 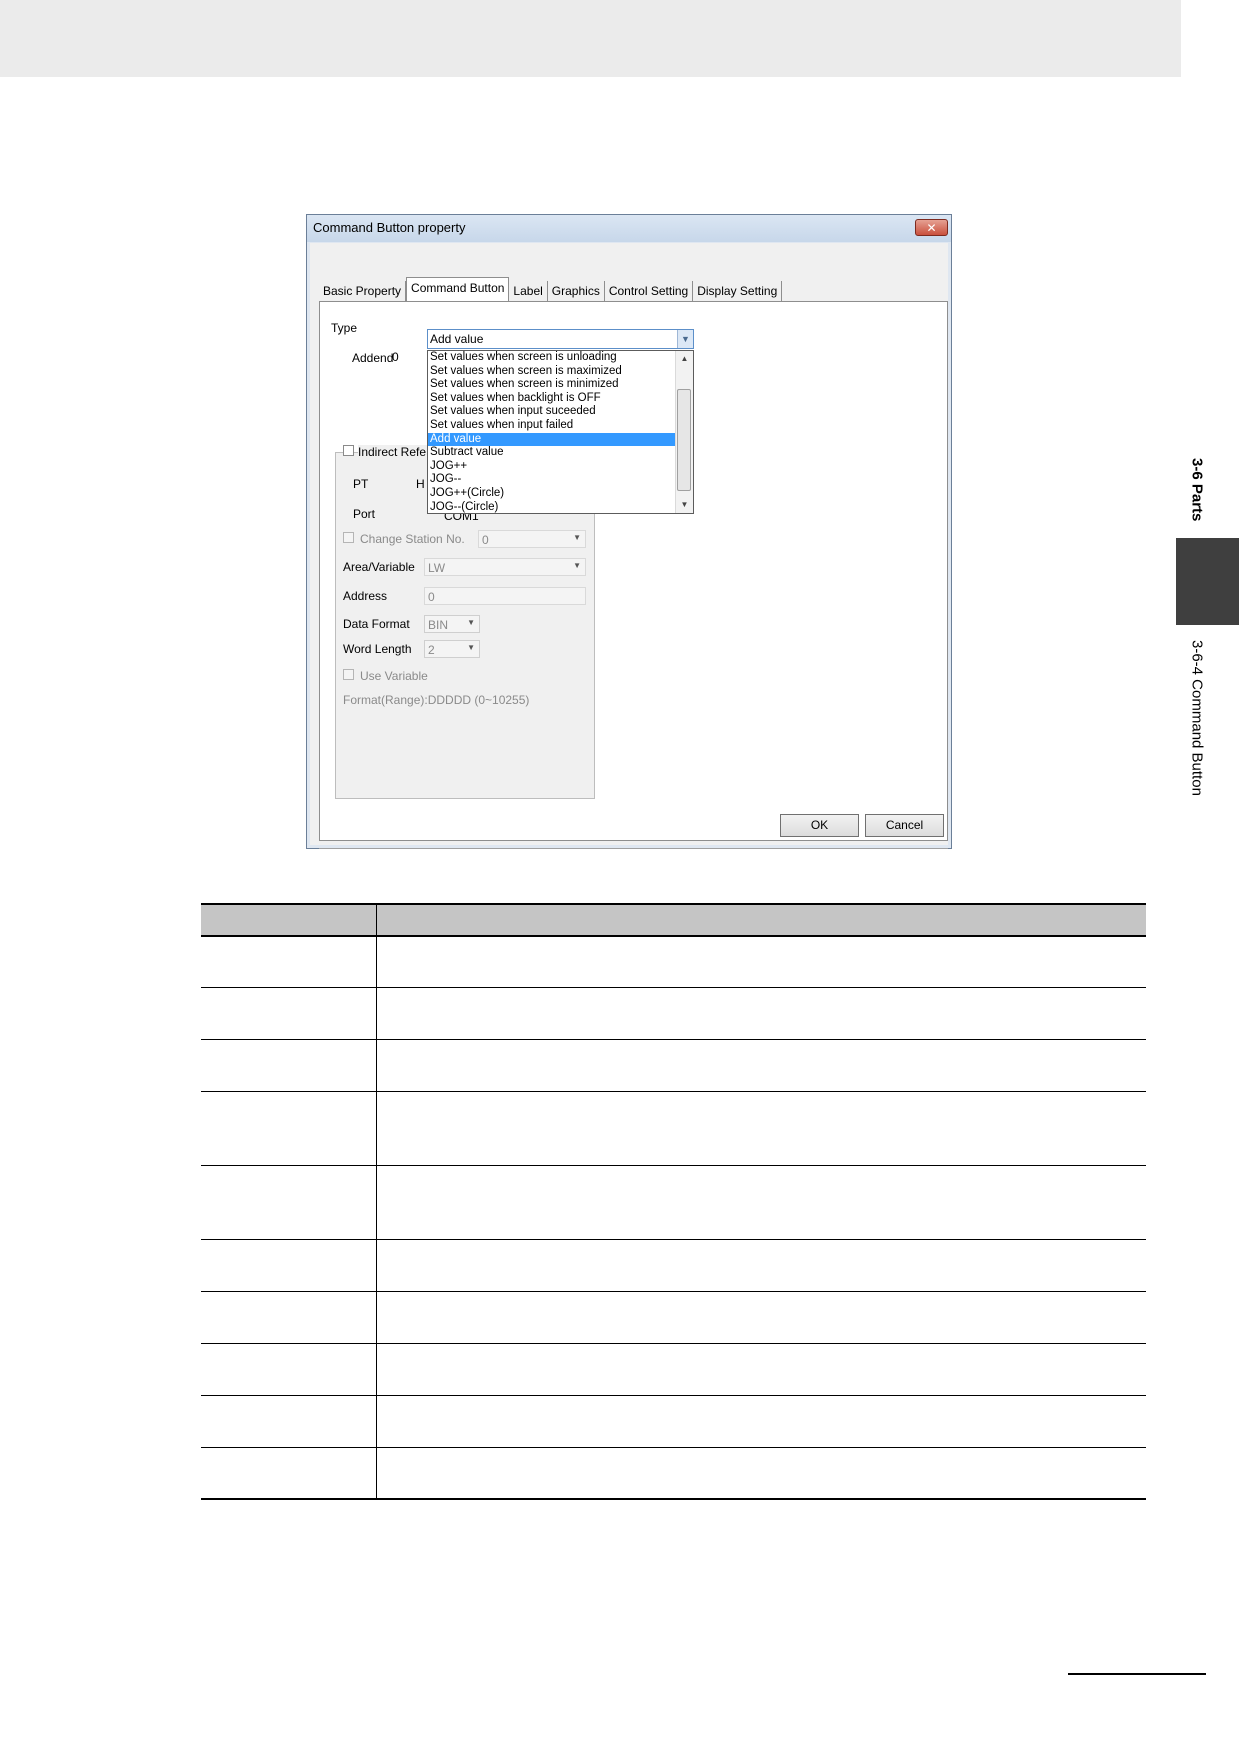 I want to click on tab-label: Label, so click(x=528, y=291).